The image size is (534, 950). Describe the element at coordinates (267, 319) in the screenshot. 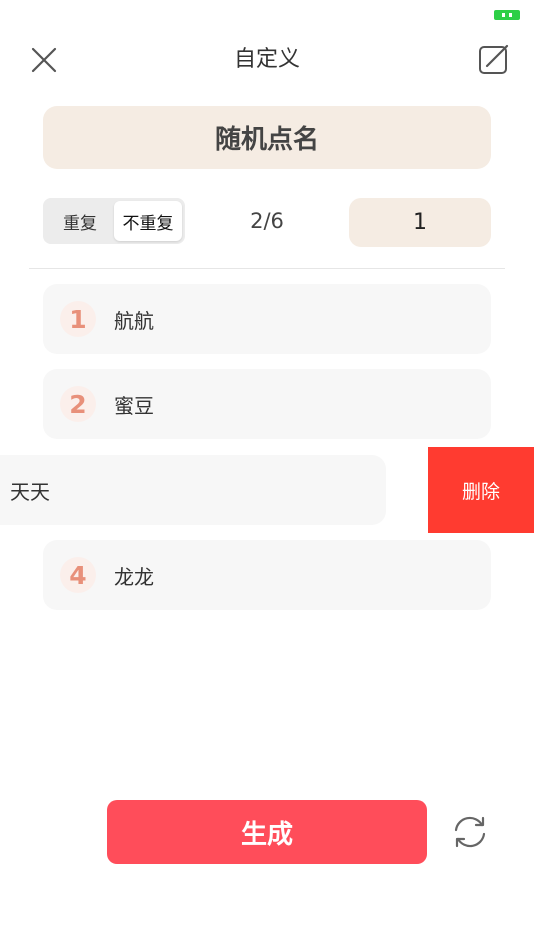

I see `list-item: 1 航航` at that location.